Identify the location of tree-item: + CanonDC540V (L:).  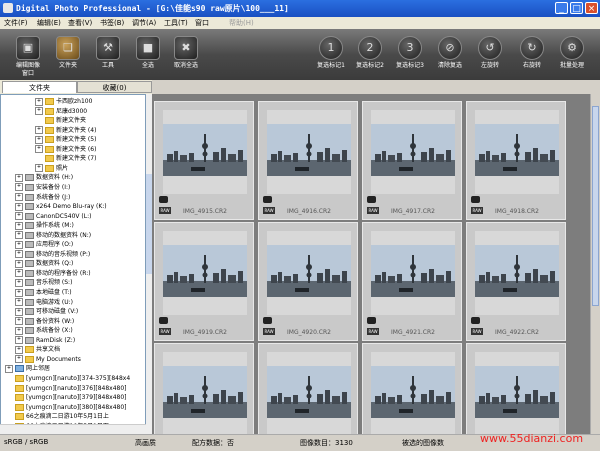
(53, 217).